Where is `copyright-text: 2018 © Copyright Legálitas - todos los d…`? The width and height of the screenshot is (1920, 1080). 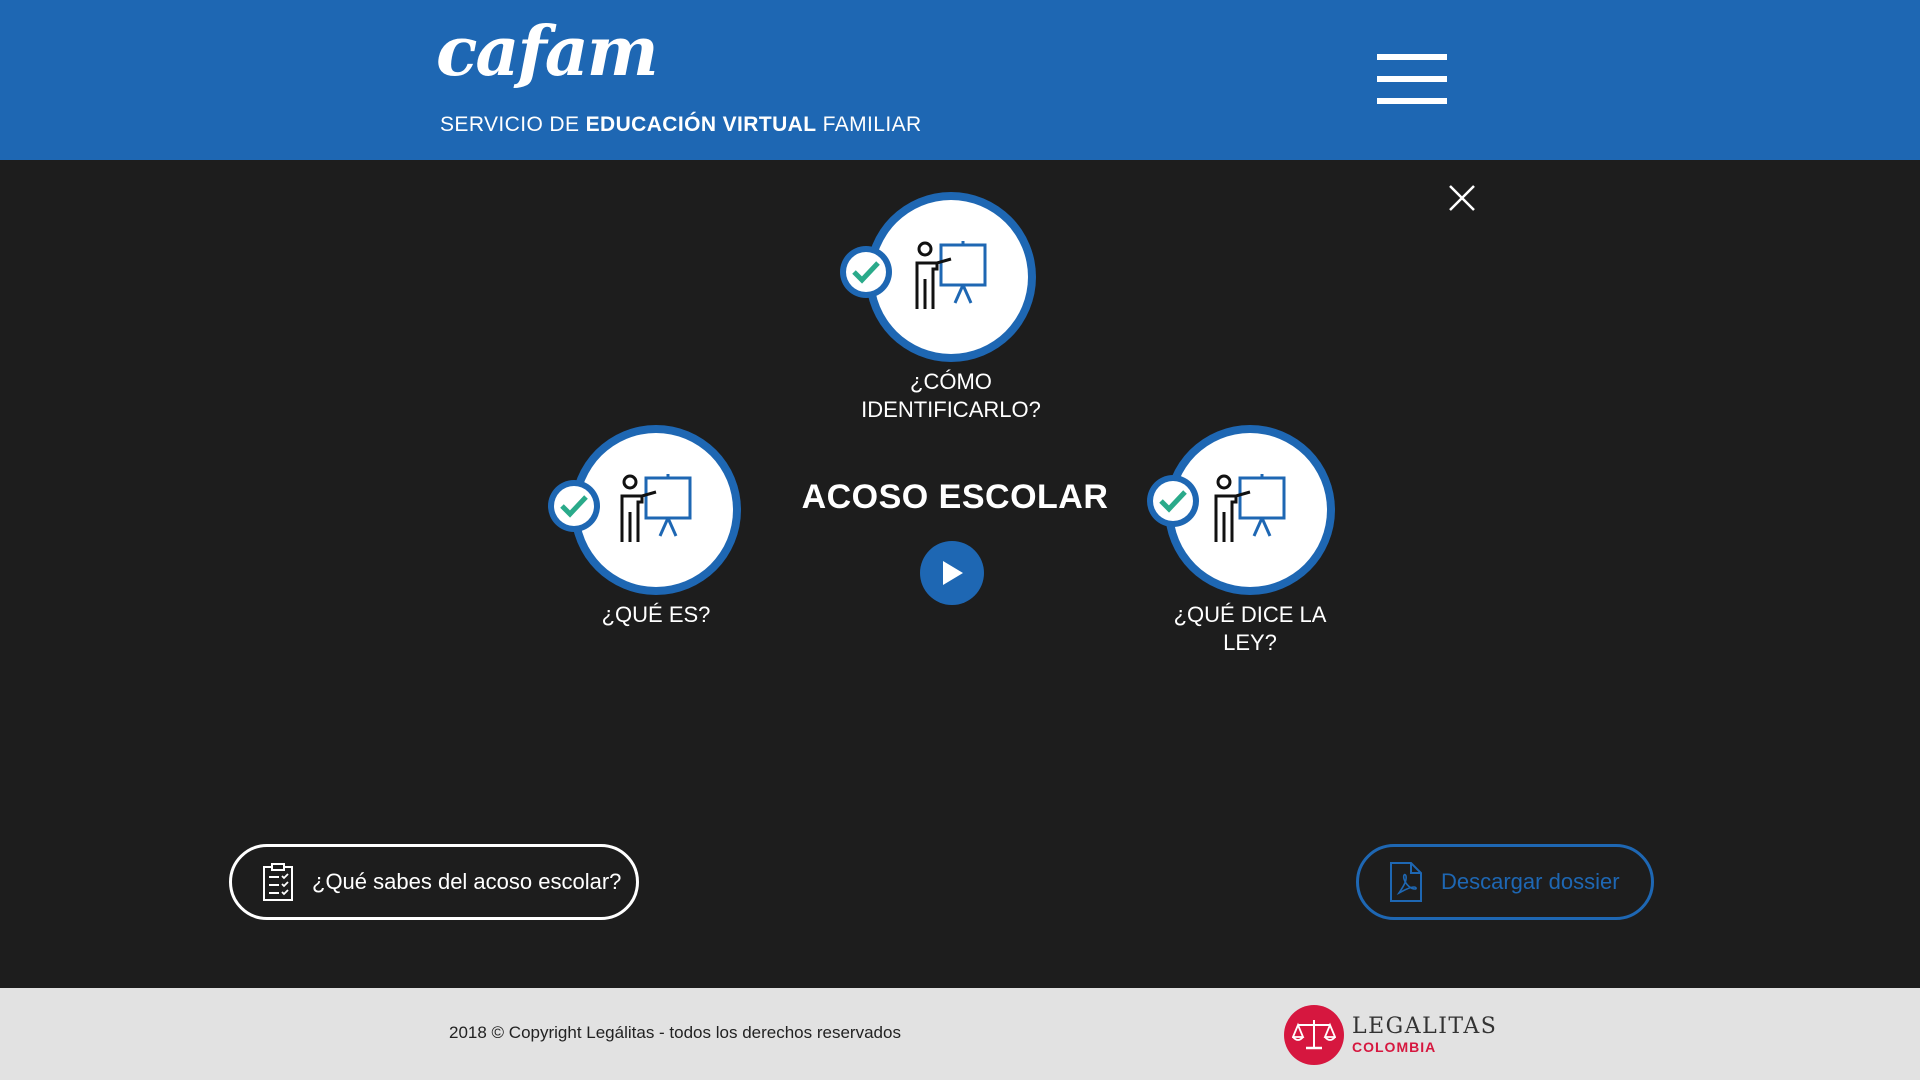 copyright-text: 2018 © Copyright Legálitas - todos los d… is located at coordinates (675, 1032).